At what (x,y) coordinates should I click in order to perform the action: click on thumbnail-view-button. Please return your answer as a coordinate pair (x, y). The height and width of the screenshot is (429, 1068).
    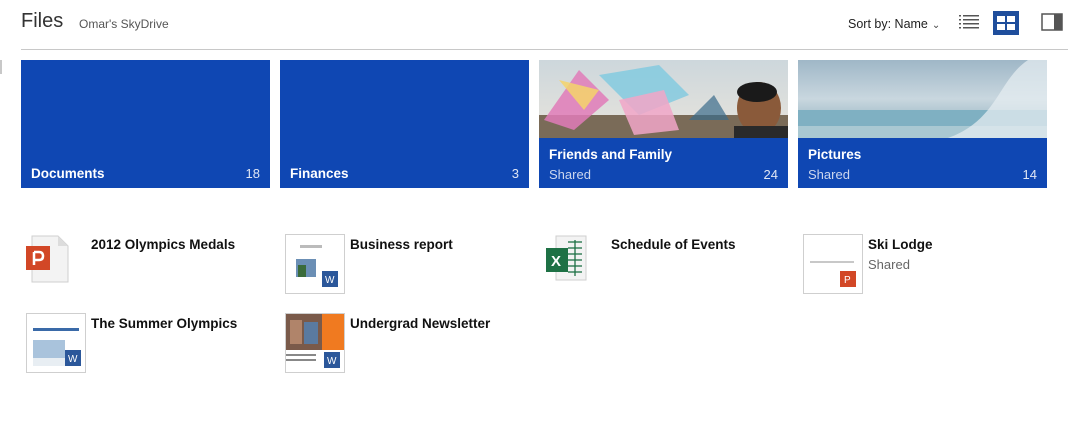
    Looking at the image, I should click on (1006, 23).